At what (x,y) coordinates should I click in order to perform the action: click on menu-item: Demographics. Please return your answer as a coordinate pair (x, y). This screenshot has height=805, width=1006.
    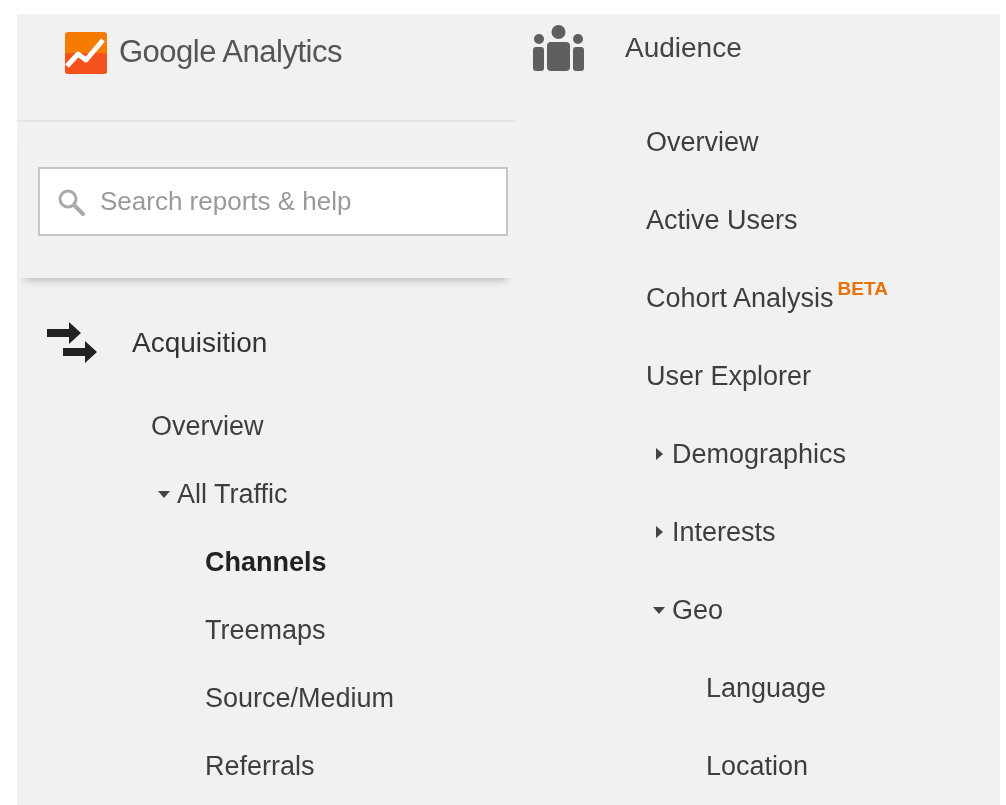
    Looking at the image, I should click on (749, 454).